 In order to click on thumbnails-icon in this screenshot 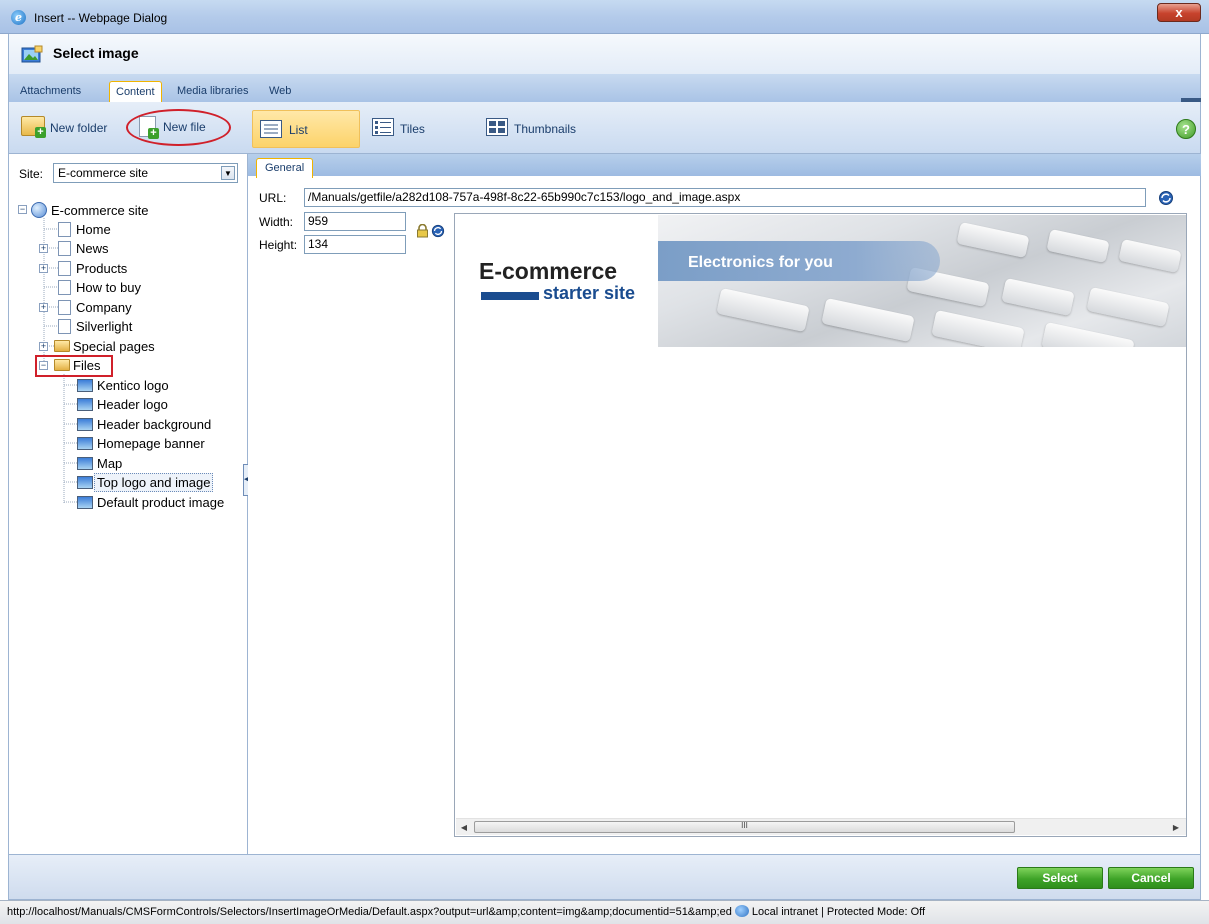, I will do `click(497, 127)`.